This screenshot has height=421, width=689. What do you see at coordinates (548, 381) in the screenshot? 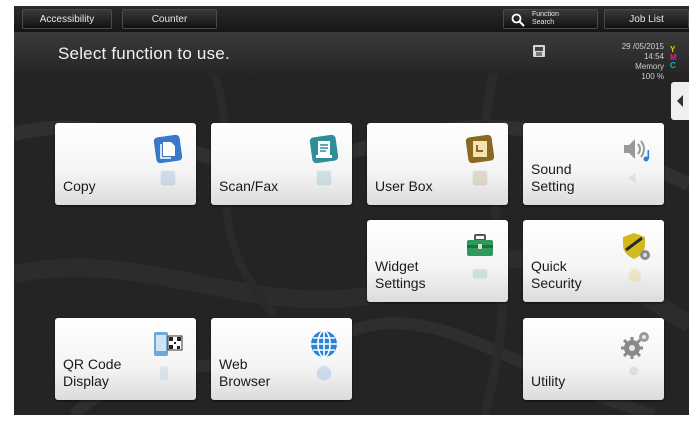
I see `utility-label: Utility` at bounding box center [548, 381].